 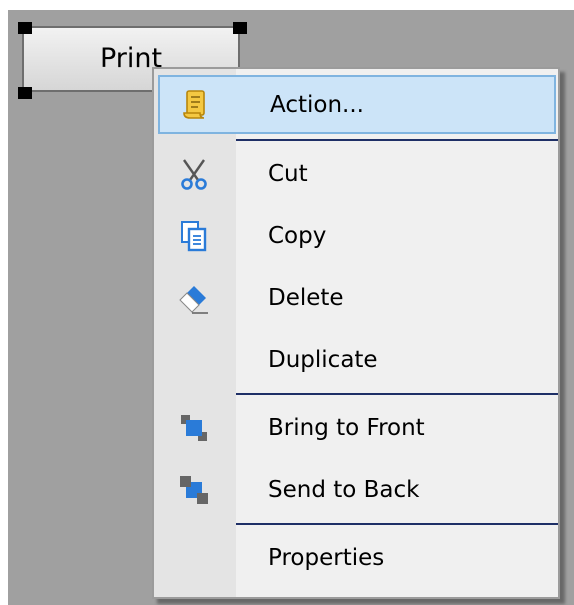 I want to click on menu-item-label: Send to Back, so click(x=344, y=490).